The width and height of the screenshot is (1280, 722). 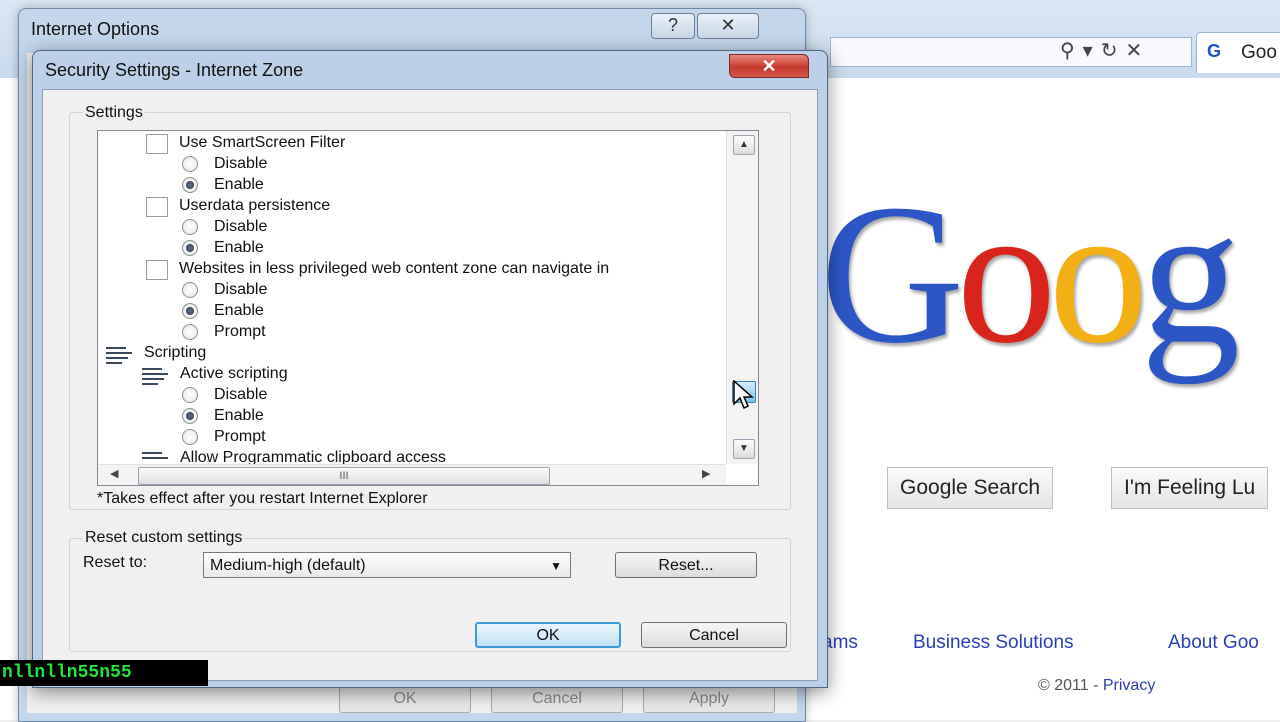 What do you see at coordinates (190, 332) in the screenshot?
I see `radio-navigate-prompt` at bounding box center [190, 332].